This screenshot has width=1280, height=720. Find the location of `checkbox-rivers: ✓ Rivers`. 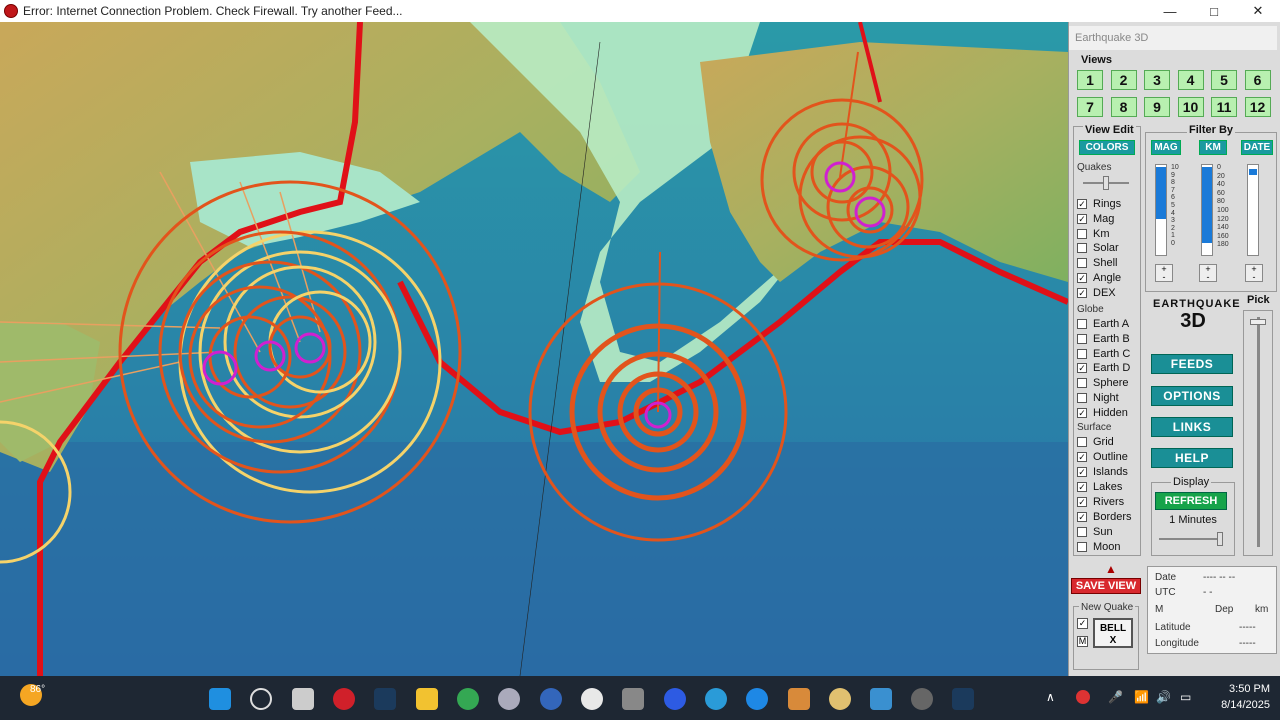

checkbox-rivers: ✓ Rivers is located at coordinates (1100, 502).